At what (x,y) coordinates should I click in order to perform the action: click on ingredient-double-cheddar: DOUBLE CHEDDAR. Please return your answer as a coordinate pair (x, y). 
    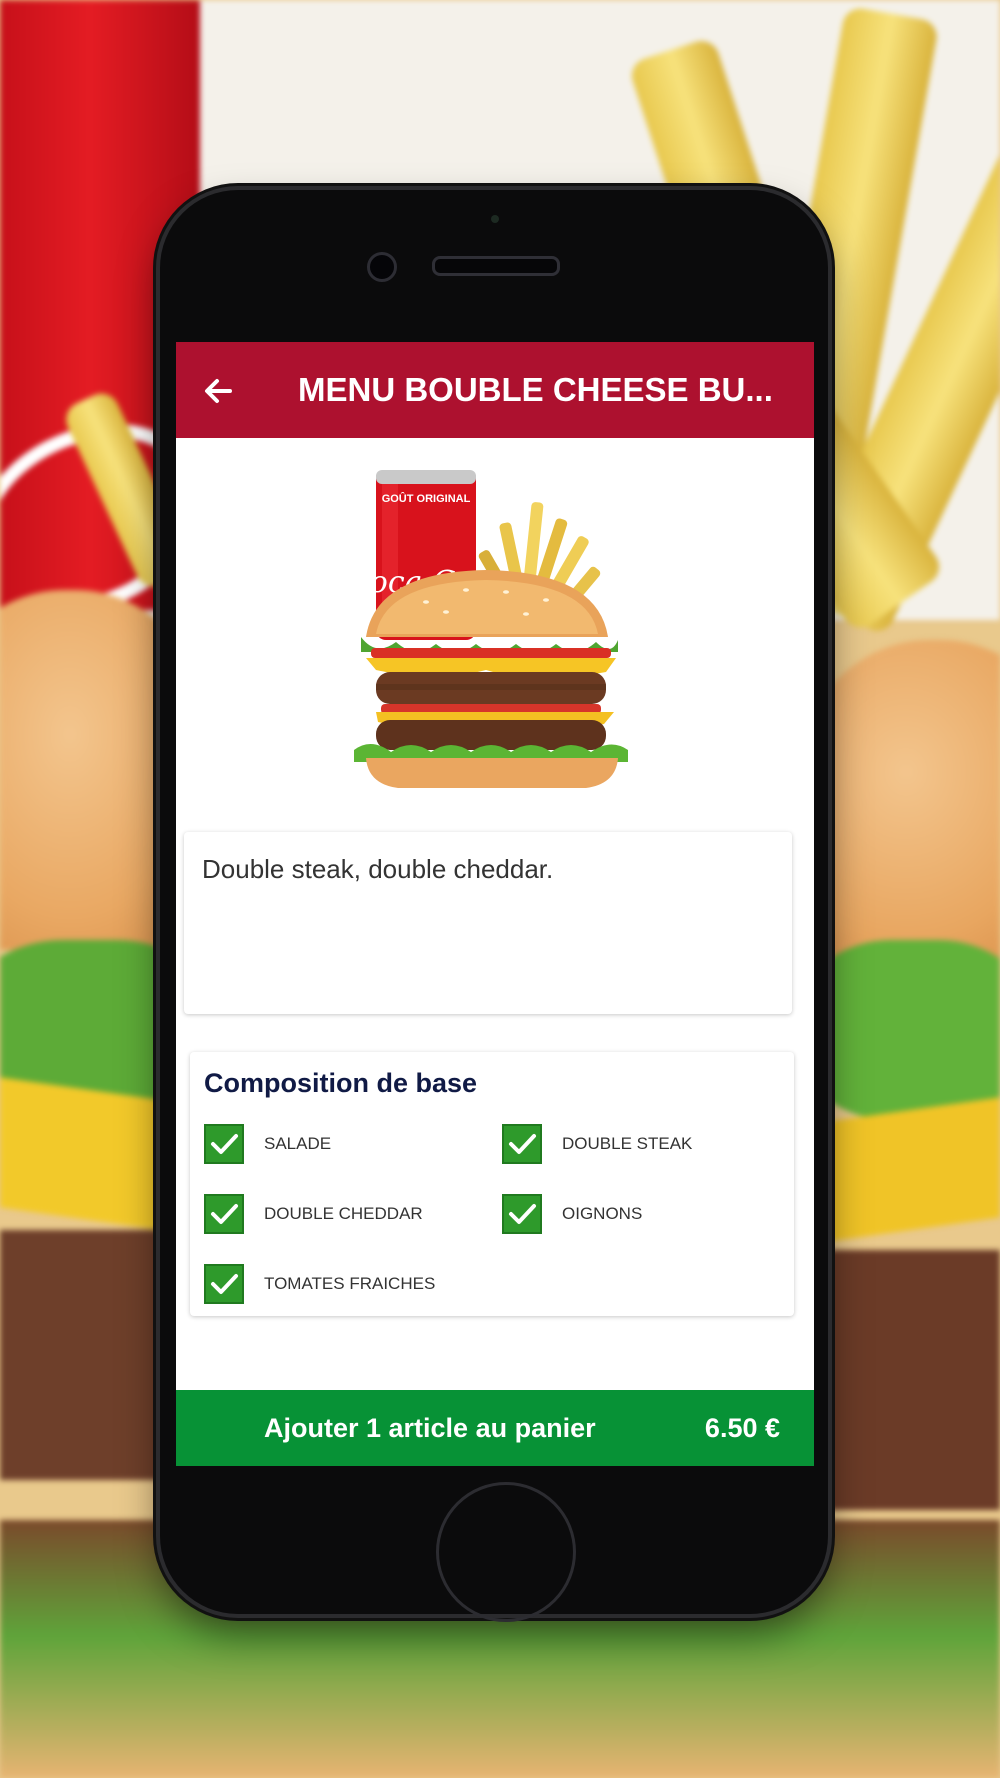
    Looking at the image, I should click on (334, 1215).